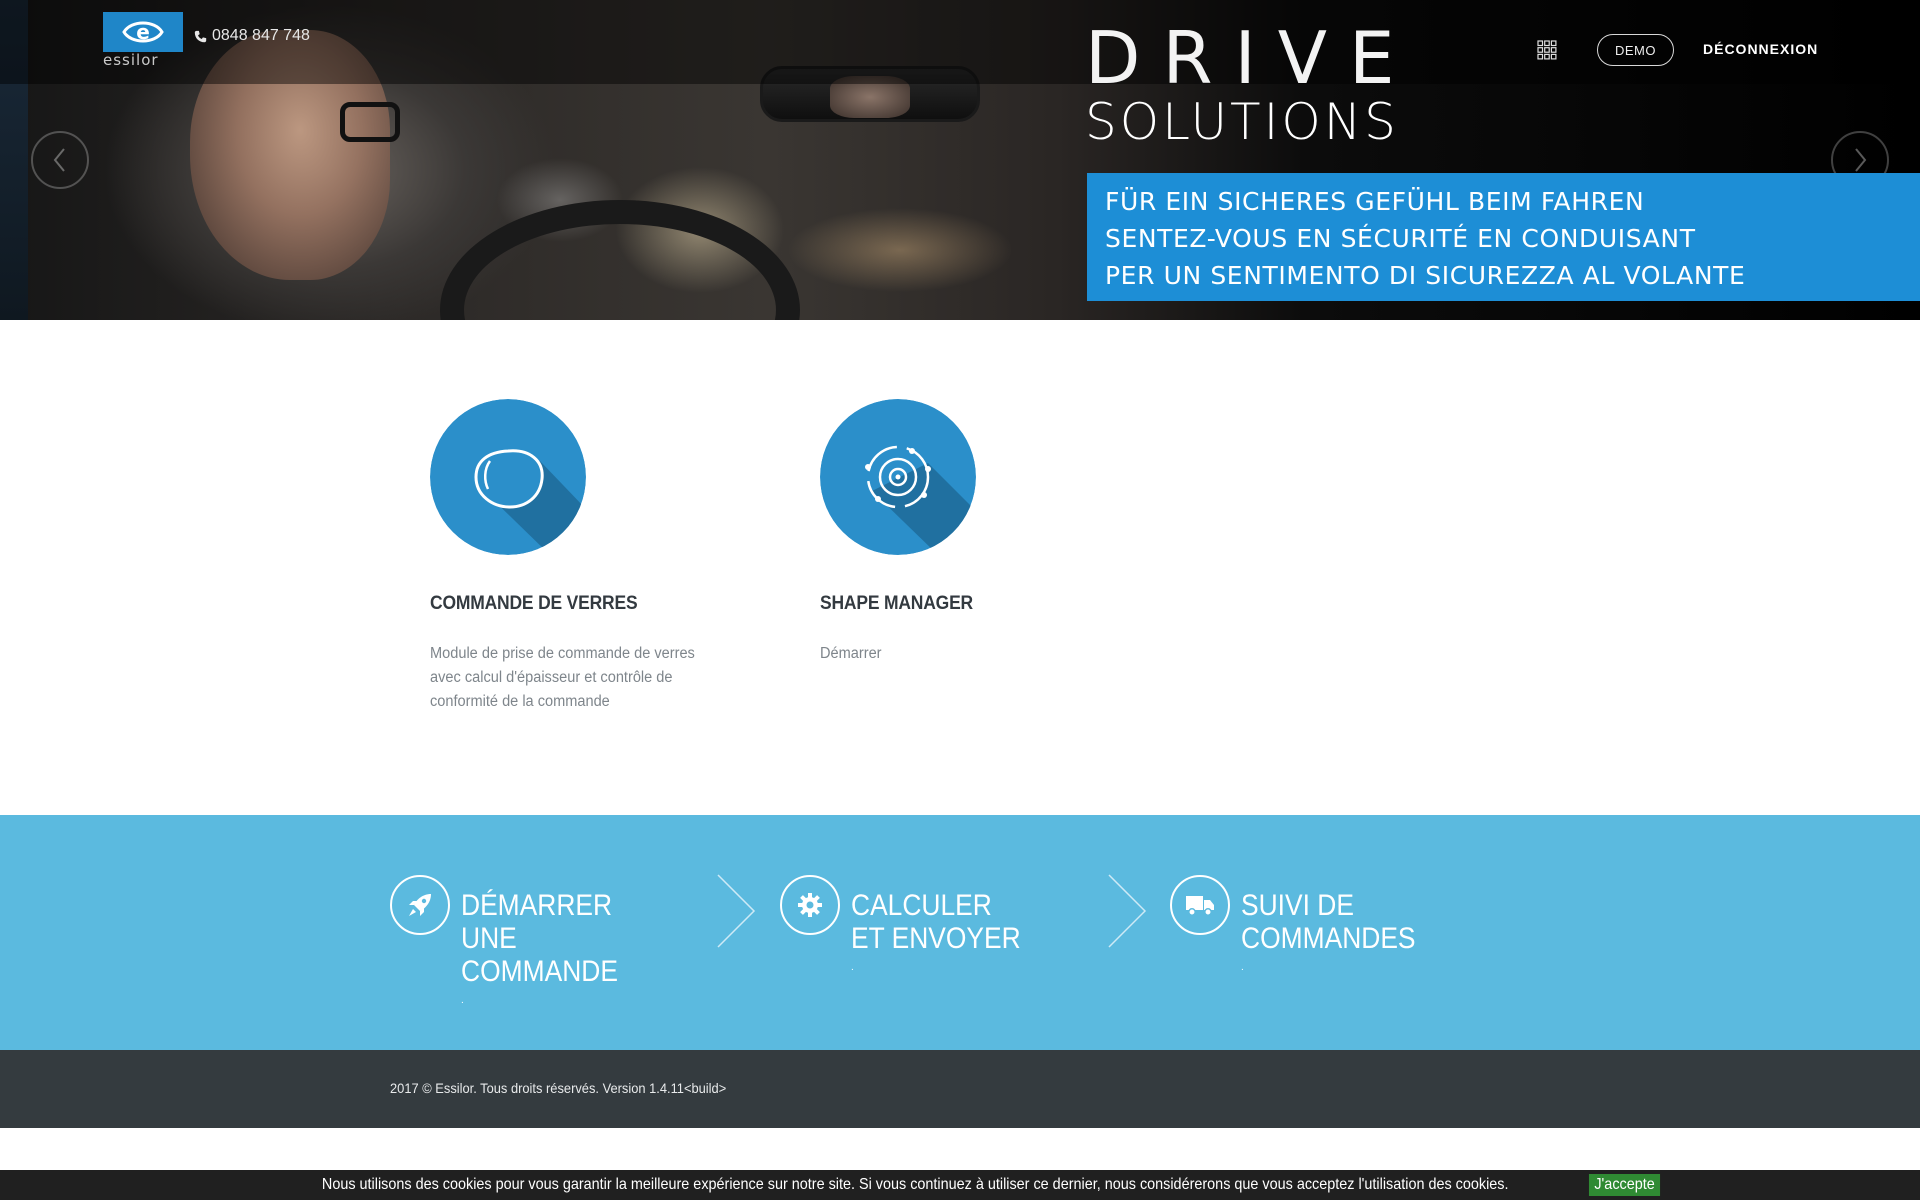 This screenshot has height=1200, width=1920. Describe the element at coordinates (1624, 1185) in the screenshot. I see `cookie-accept-button: J'accepte` at that location.